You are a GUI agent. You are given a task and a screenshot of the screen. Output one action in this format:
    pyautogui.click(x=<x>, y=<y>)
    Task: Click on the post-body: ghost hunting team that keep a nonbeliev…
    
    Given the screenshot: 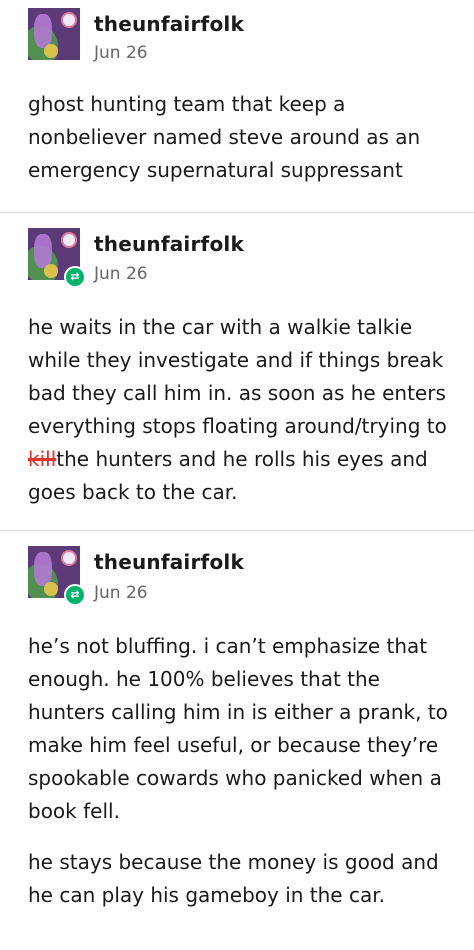 What is the action you would take?
    pyautogui.click(x=244, y=137)
    